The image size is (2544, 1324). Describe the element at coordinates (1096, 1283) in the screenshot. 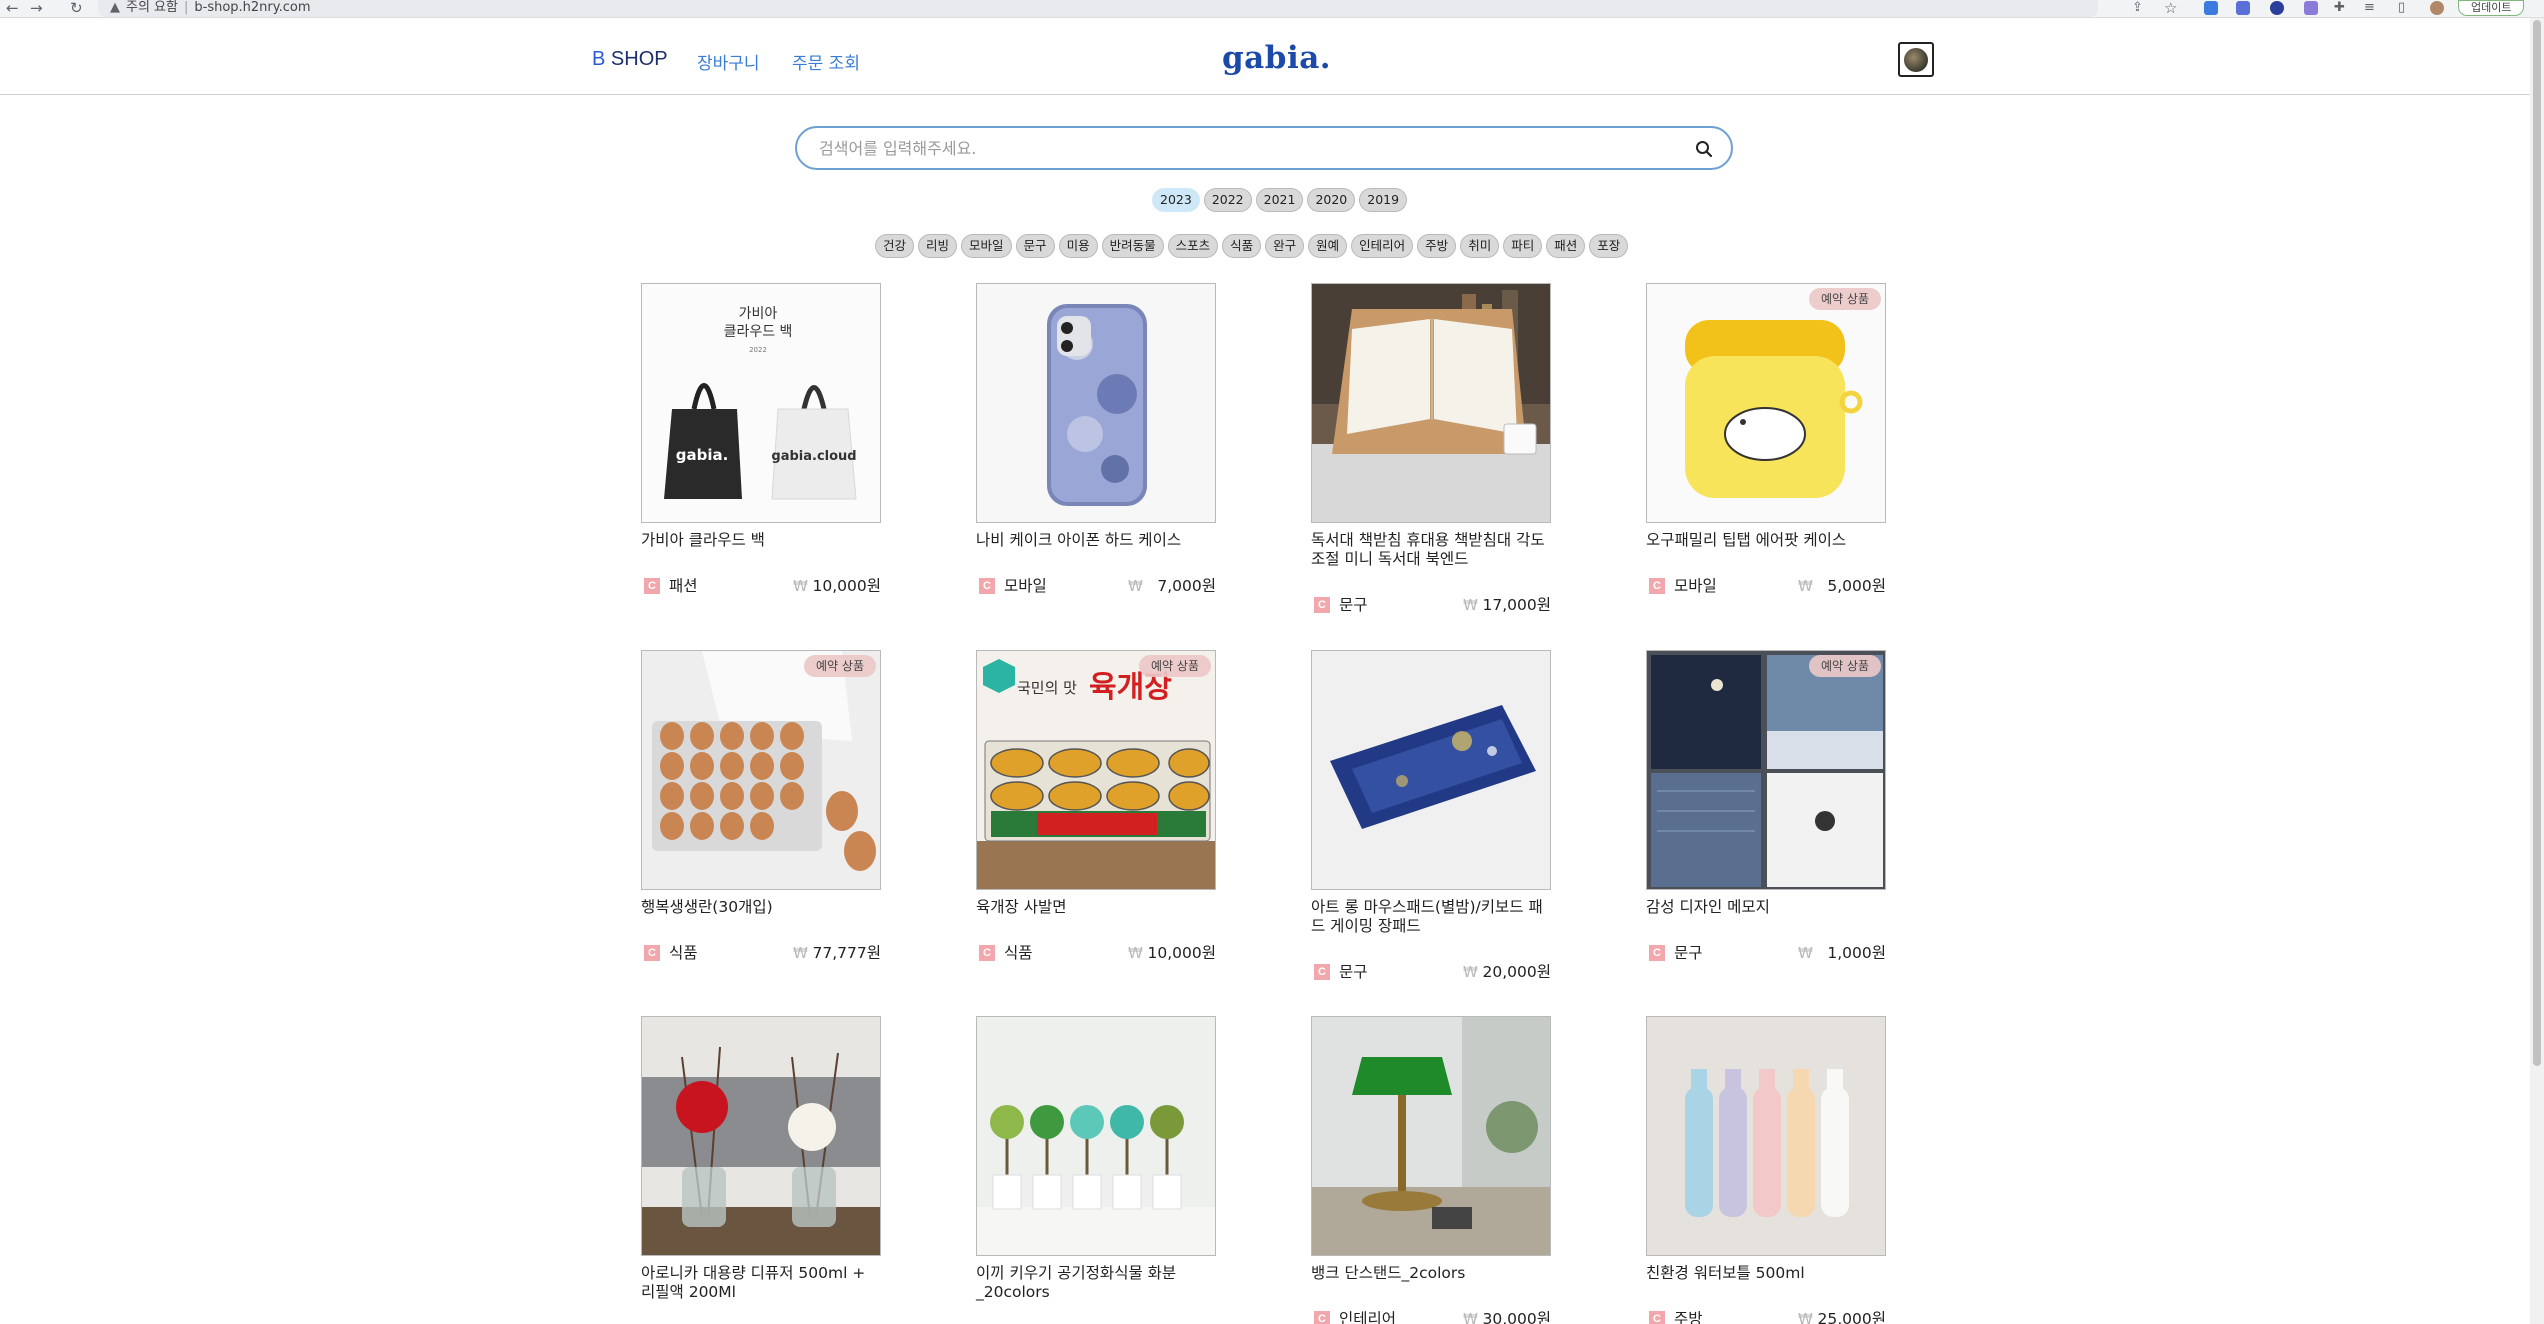

I see `product-name: 이끼 키우기 공기정화식물 화분 _20colors` at that location.